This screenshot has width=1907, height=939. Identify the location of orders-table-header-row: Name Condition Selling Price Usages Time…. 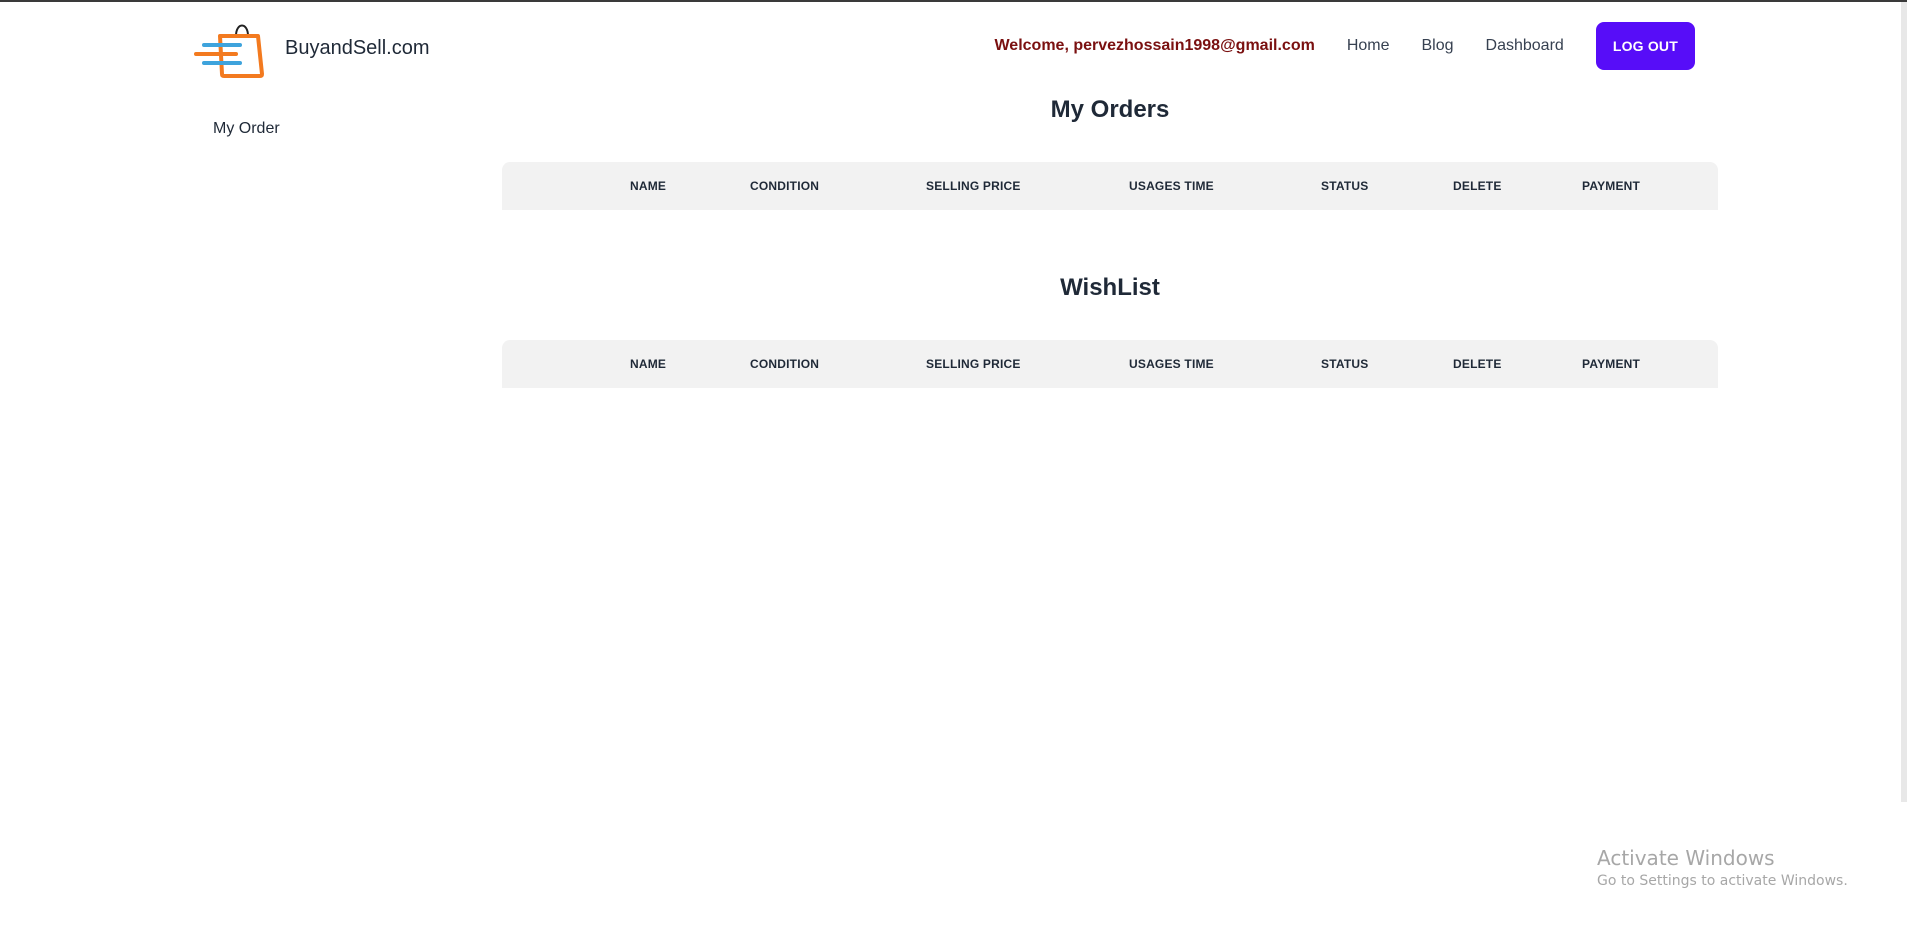
(1110, 186).